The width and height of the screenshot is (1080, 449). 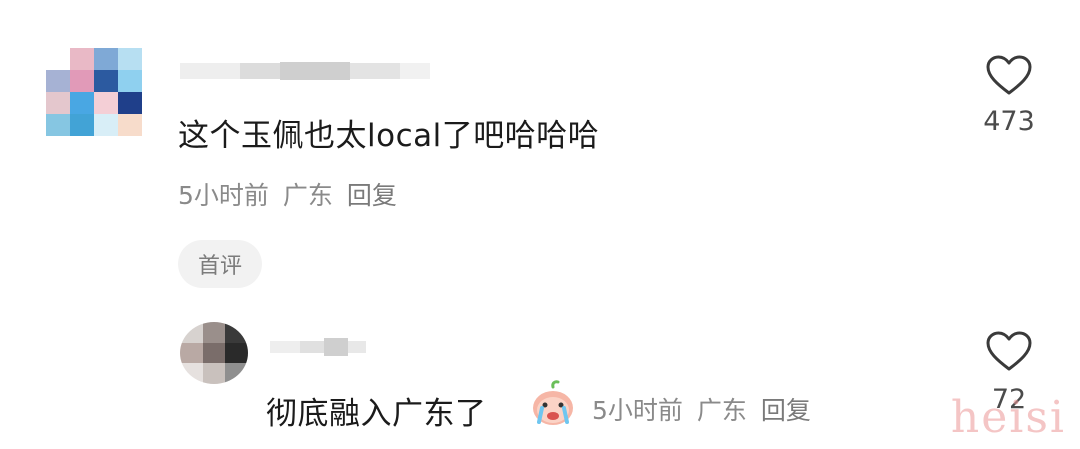 I want to click on comment-reply-reply-button: 回复, so click(x=786, y=410).